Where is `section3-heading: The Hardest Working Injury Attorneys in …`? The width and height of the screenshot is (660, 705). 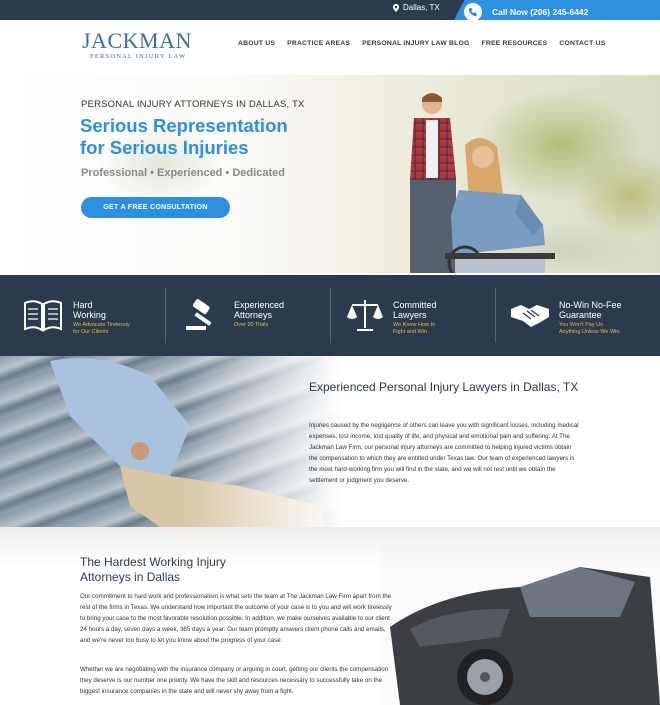
section3-heading: The Hardest Working Injury Attorneys in … is located at coordinates (153, 569).